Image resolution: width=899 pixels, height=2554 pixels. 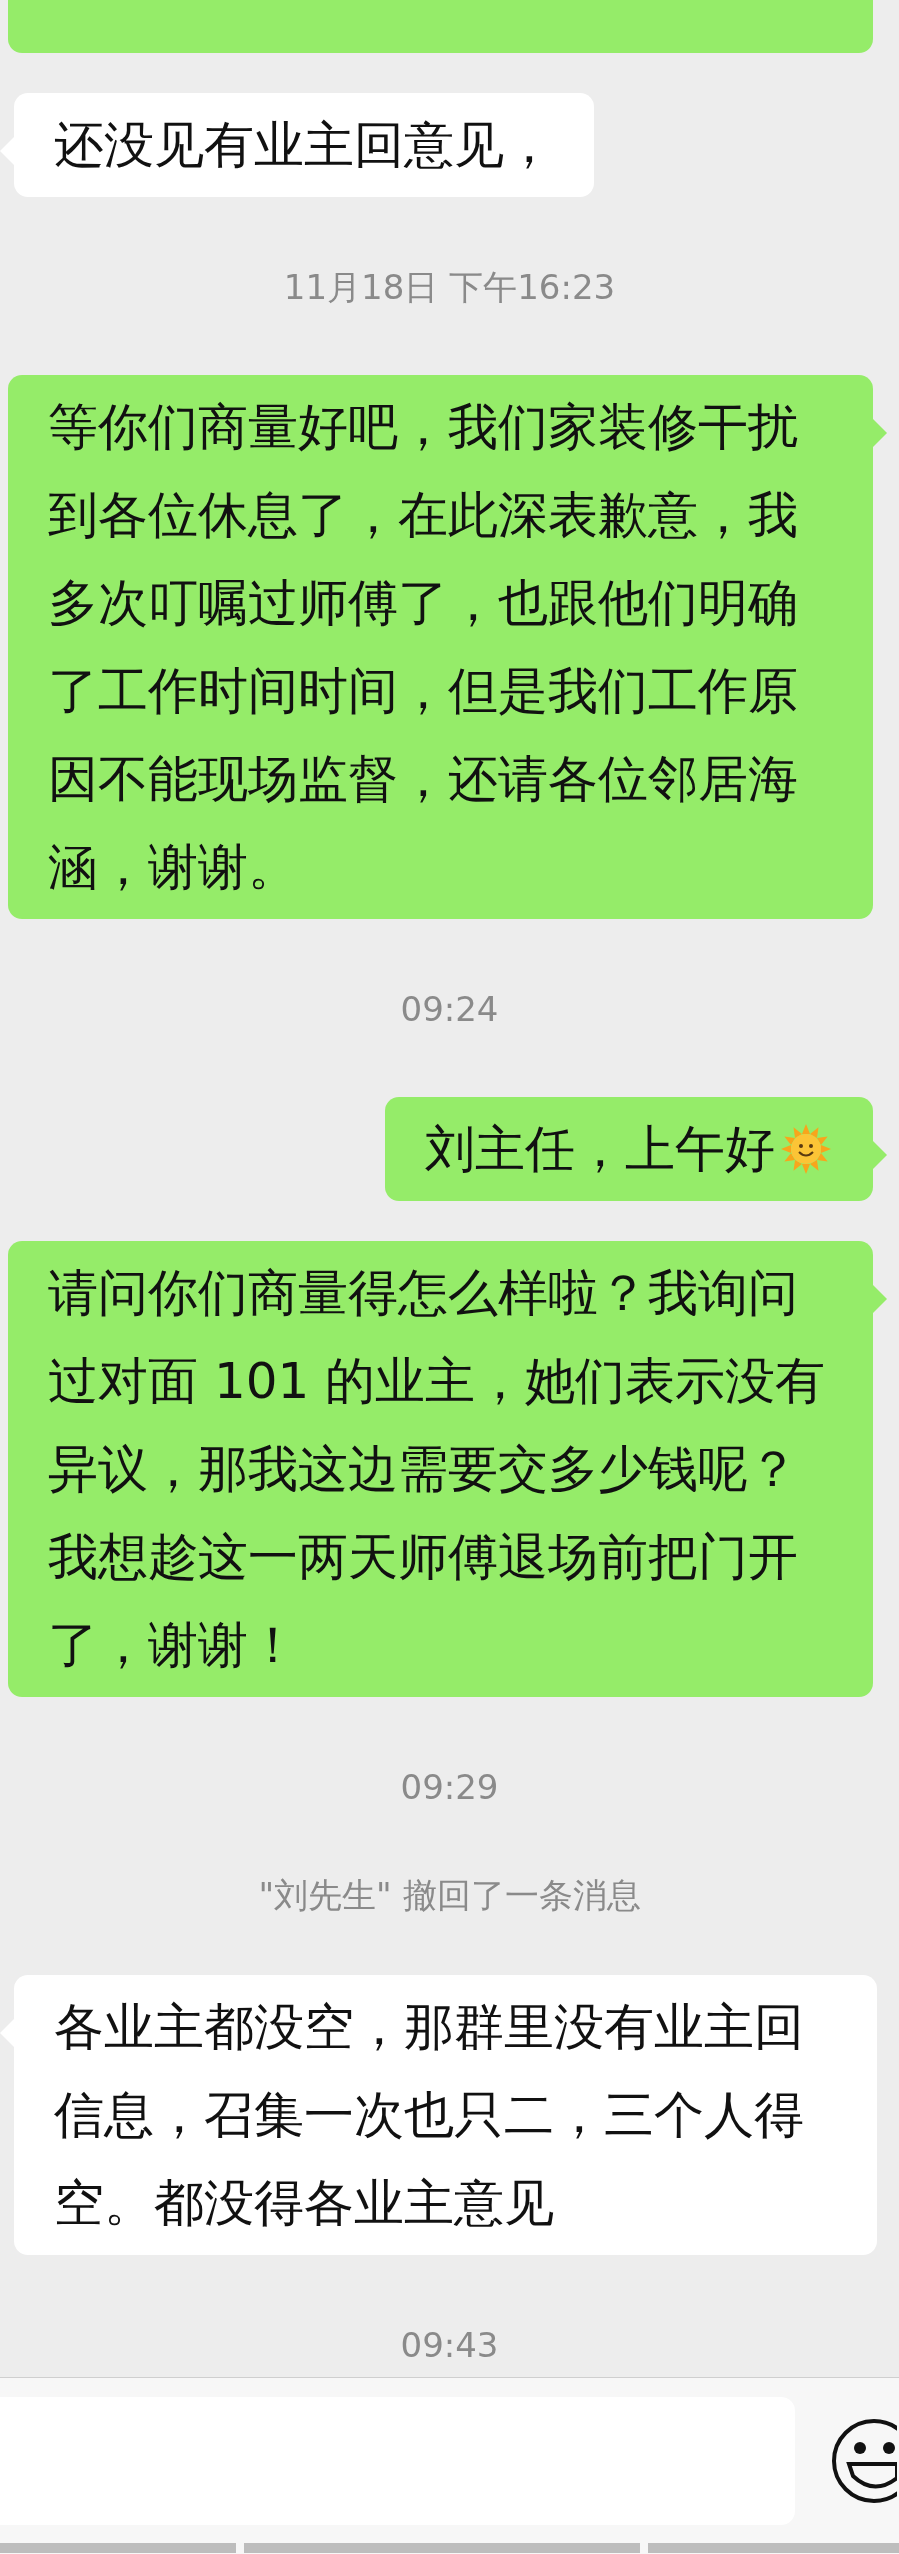 I want to click on message-text: 还没见有业主回意见，, so click(x=304, y=145).